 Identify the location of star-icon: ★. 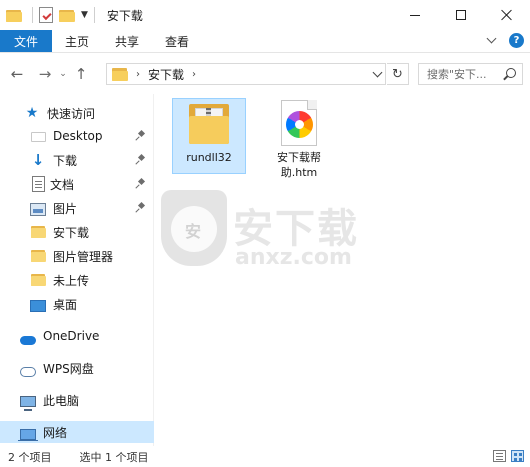
(32, 113).